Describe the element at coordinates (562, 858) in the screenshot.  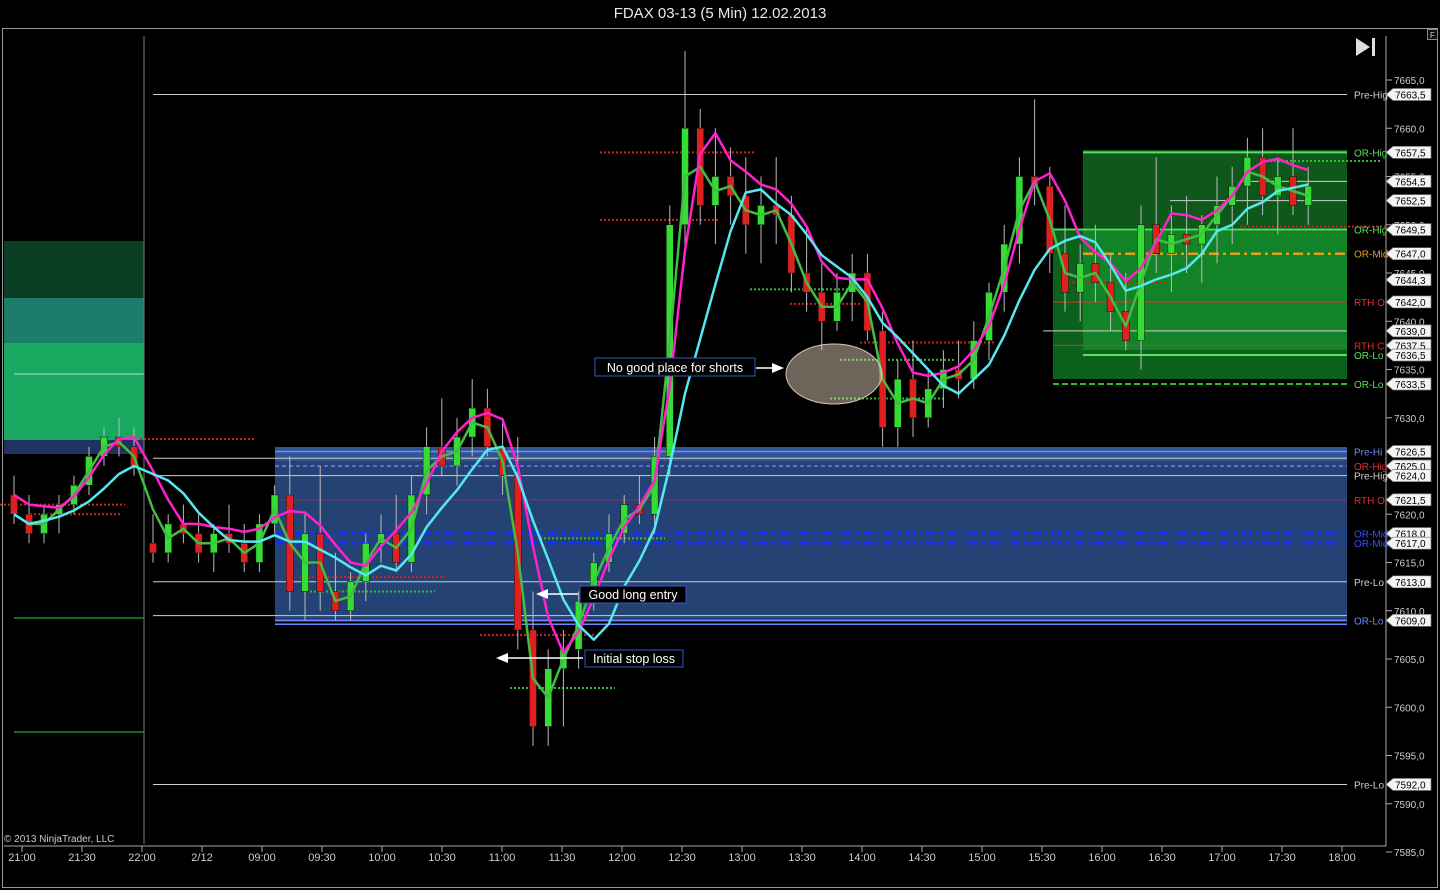
I see `x-tick-label: 11:30` at that location.